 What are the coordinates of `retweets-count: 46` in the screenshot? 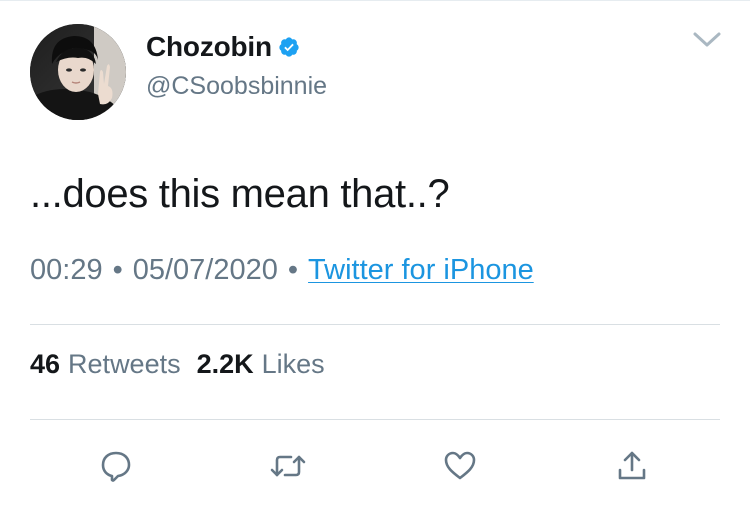 It's located at (45, 364).